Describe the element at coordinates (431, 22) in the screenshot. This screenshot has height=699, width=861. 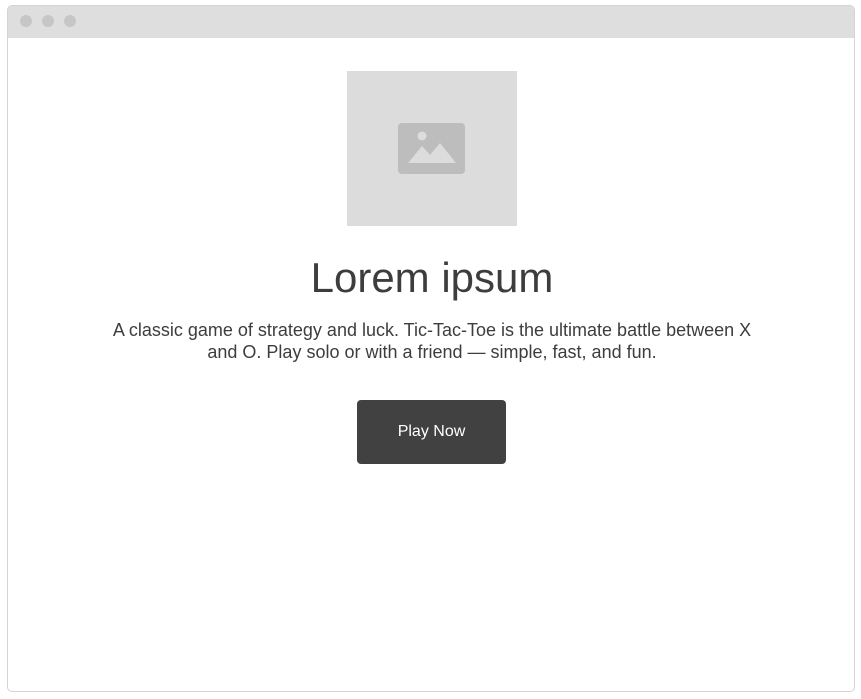
I see `window-titlebar` at that location.